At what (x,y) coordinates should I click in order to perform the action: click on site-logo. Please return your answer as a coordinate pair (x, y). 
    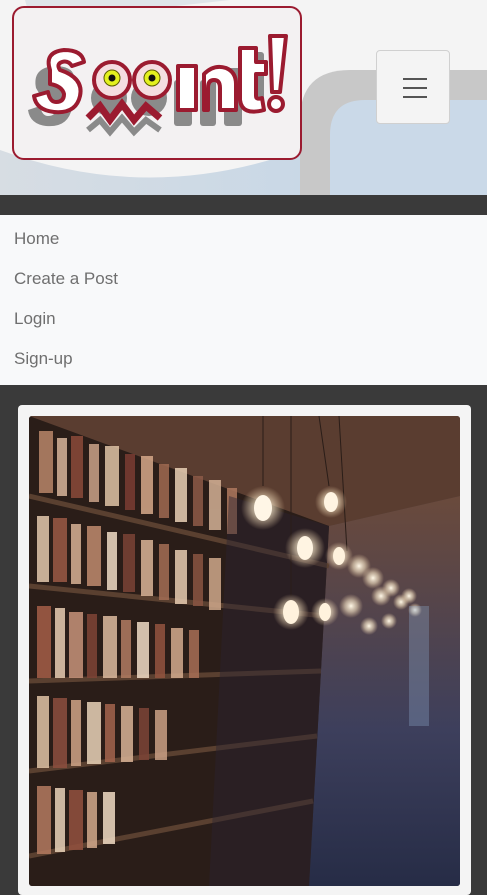
    Looking at the image, I should click on (157, 83).